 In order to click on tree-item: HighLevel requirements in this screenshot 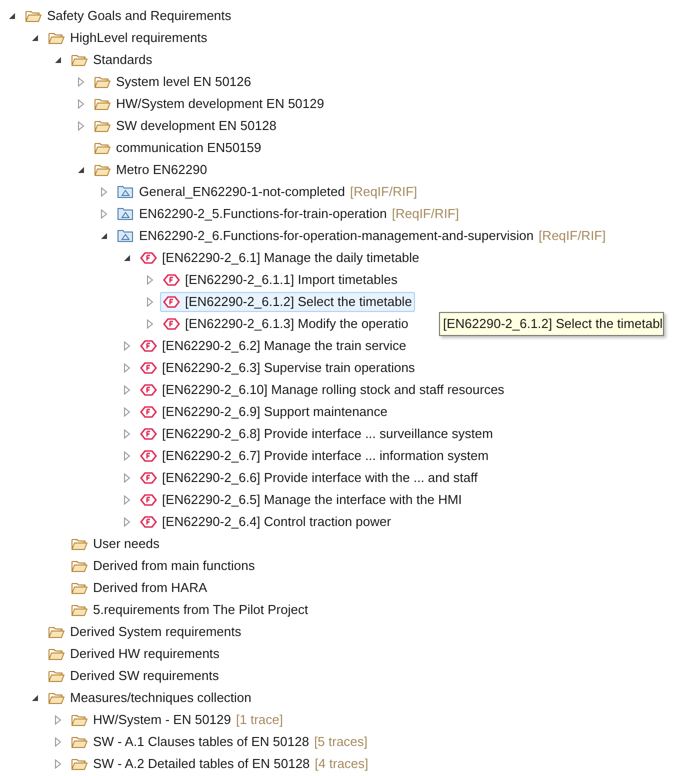, I will do `click(127, 38)`.